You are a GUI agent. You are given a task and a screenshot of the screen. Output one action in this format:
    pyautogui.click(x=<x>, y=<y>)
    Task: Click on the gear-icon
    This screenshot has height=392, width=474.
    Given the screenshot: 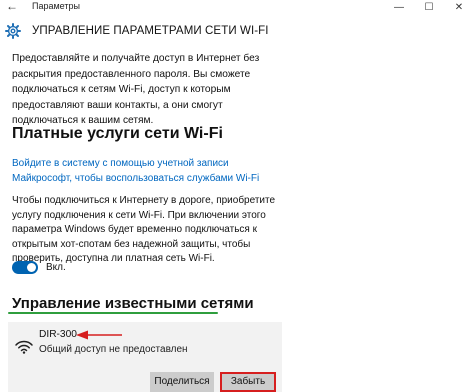 What is the action you would take?
    pyautogui.click(x=13, y=31)
    